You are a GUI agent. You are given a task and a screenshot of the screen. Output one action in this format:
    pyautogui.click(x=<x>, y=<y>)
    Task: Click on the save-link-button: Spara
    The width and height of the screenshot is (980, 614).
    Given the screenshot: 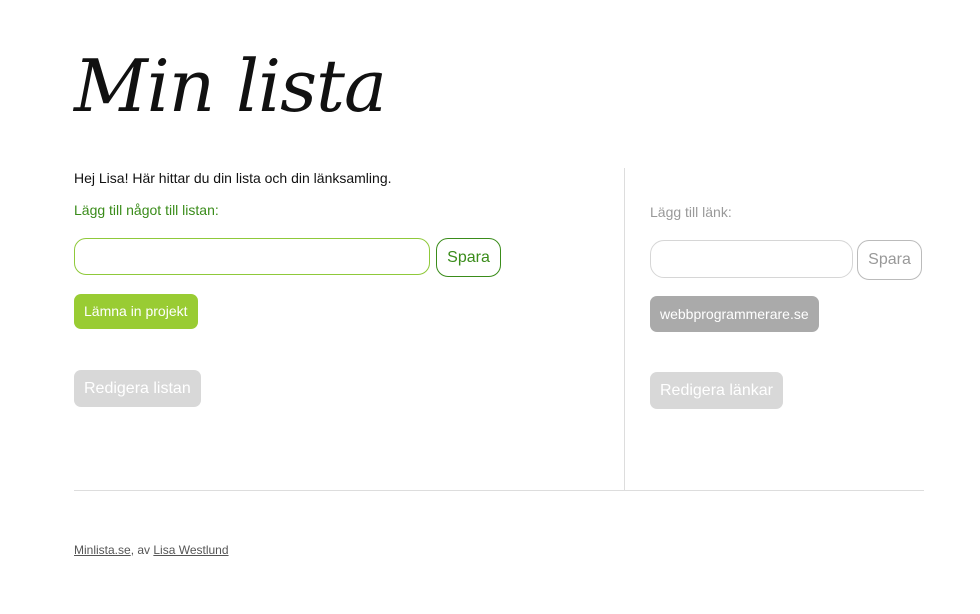 What is the action you would take?
    pyautogui.click(x=889, y=260)
    